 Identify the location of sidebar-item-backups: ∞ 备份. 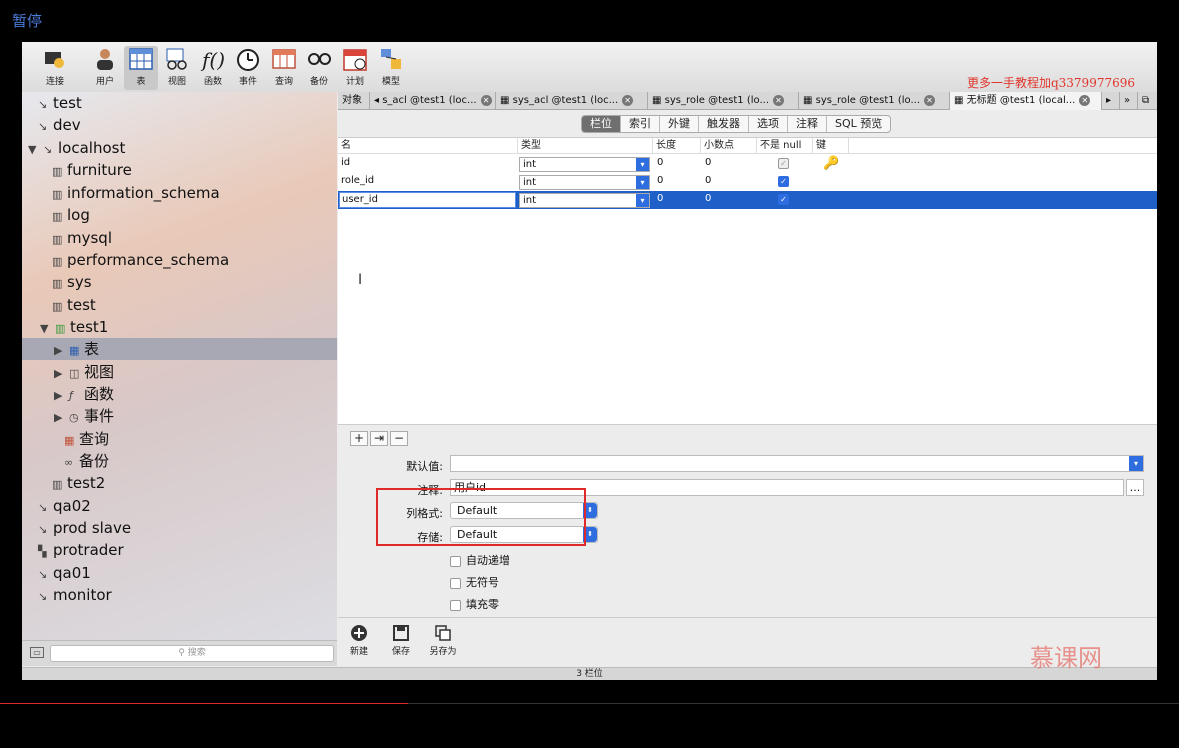
(86, 461).